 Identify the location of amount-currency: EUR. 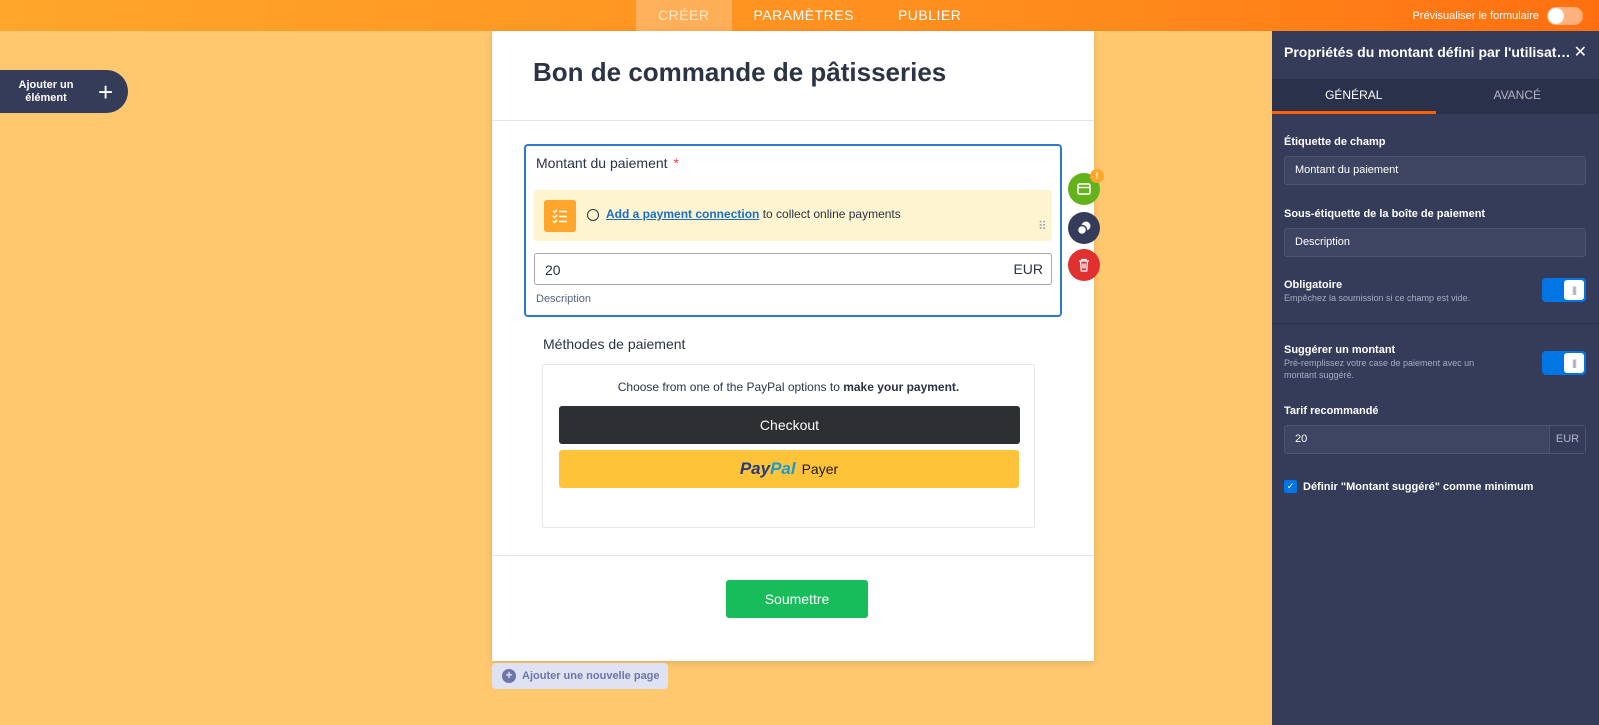
(1028, 269).